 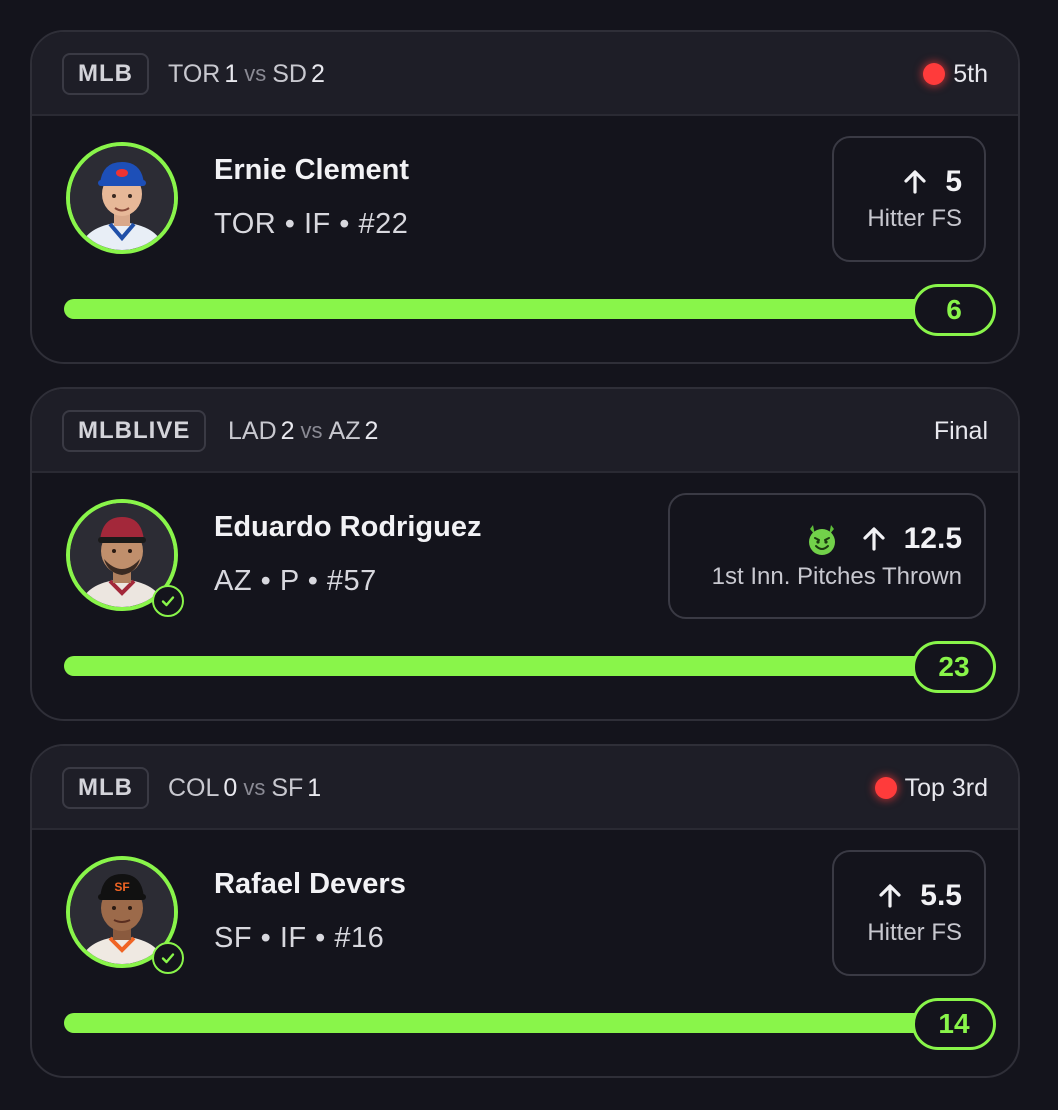 I want to click on game-status: Top 3rd, so click(x=931, y=788).